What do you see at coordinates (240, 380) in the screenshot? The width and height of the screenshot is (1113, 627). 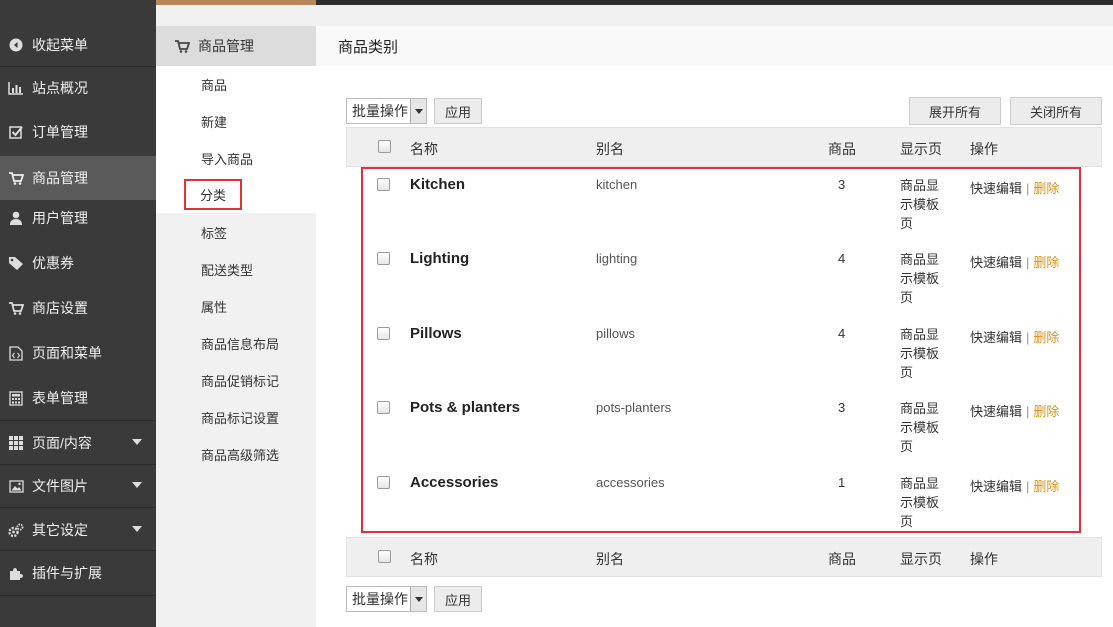 I see `submenu-item-promo-badges: 商品促销标记` at bounding box center [240, 380].